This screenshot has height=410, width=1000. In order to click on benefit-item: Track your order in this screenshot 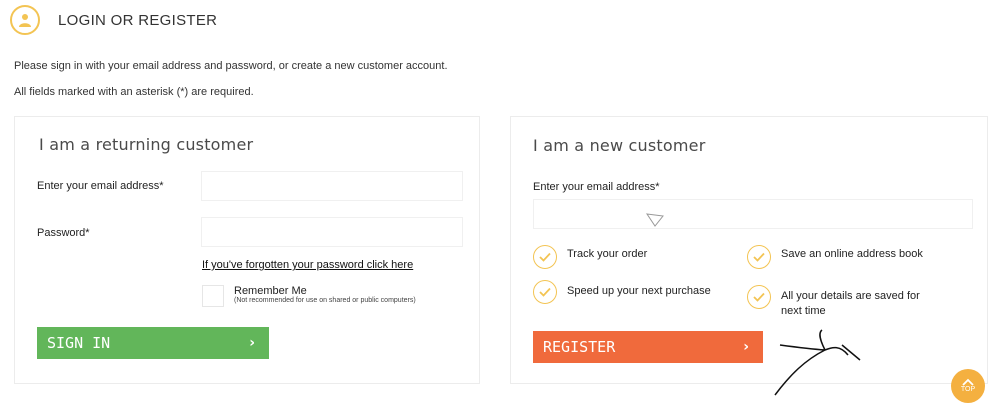, I will do `click(633, 257)`.